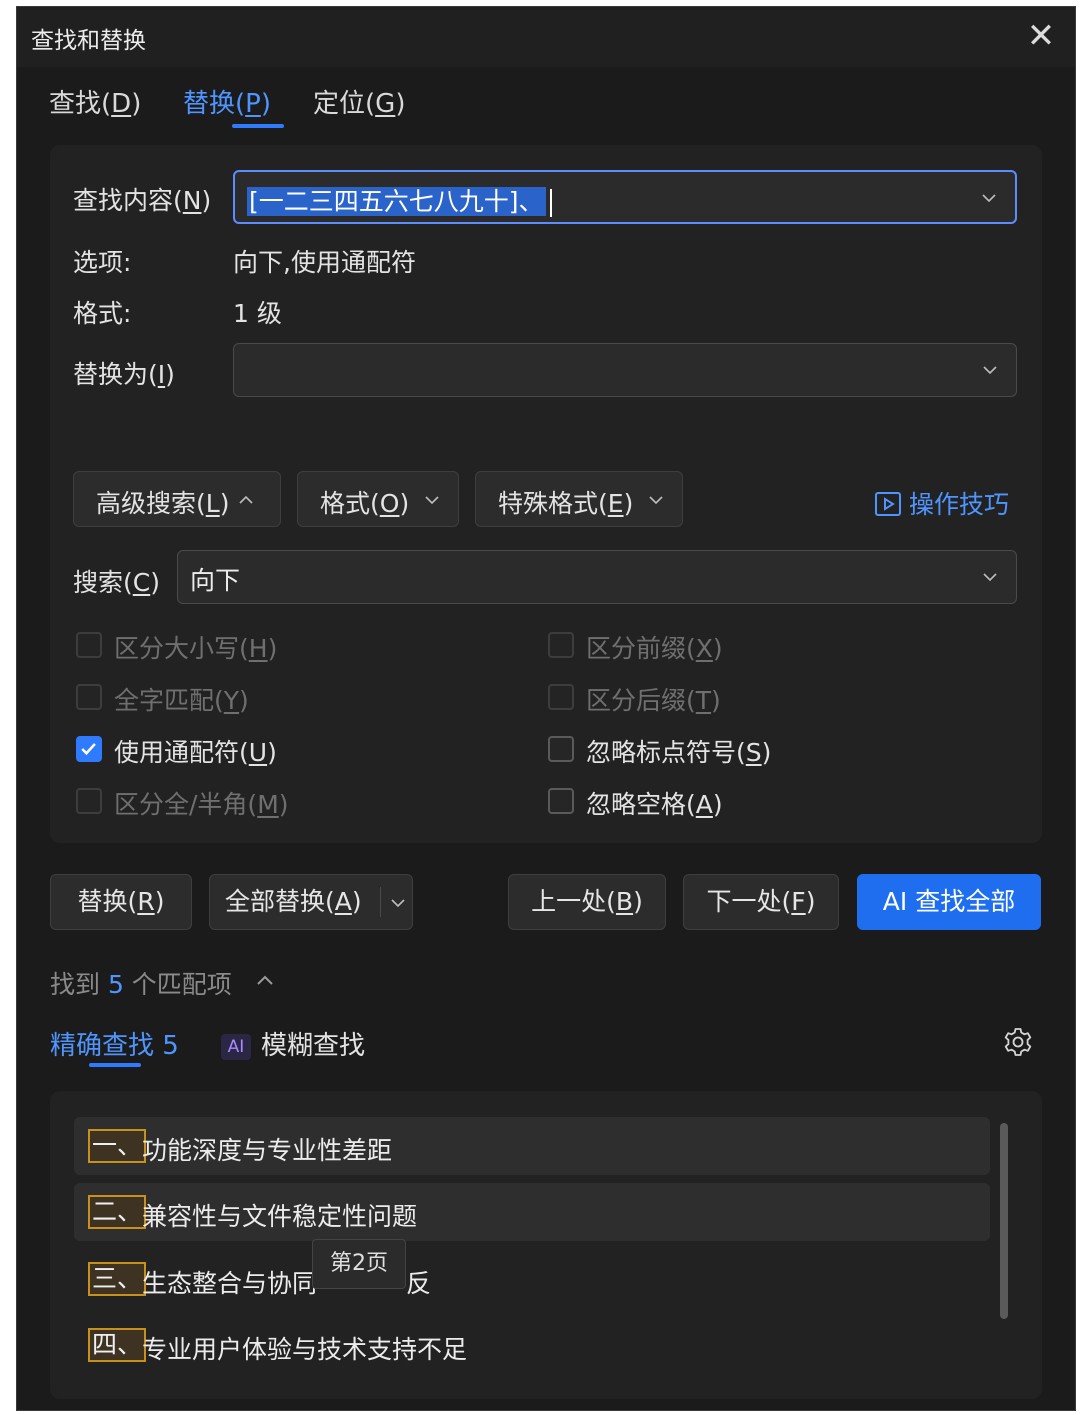  Describe the element at coordinates (396, 201) in the screenshot. I see `find-input-value: [一二三四五六七八九十]、` at that location.